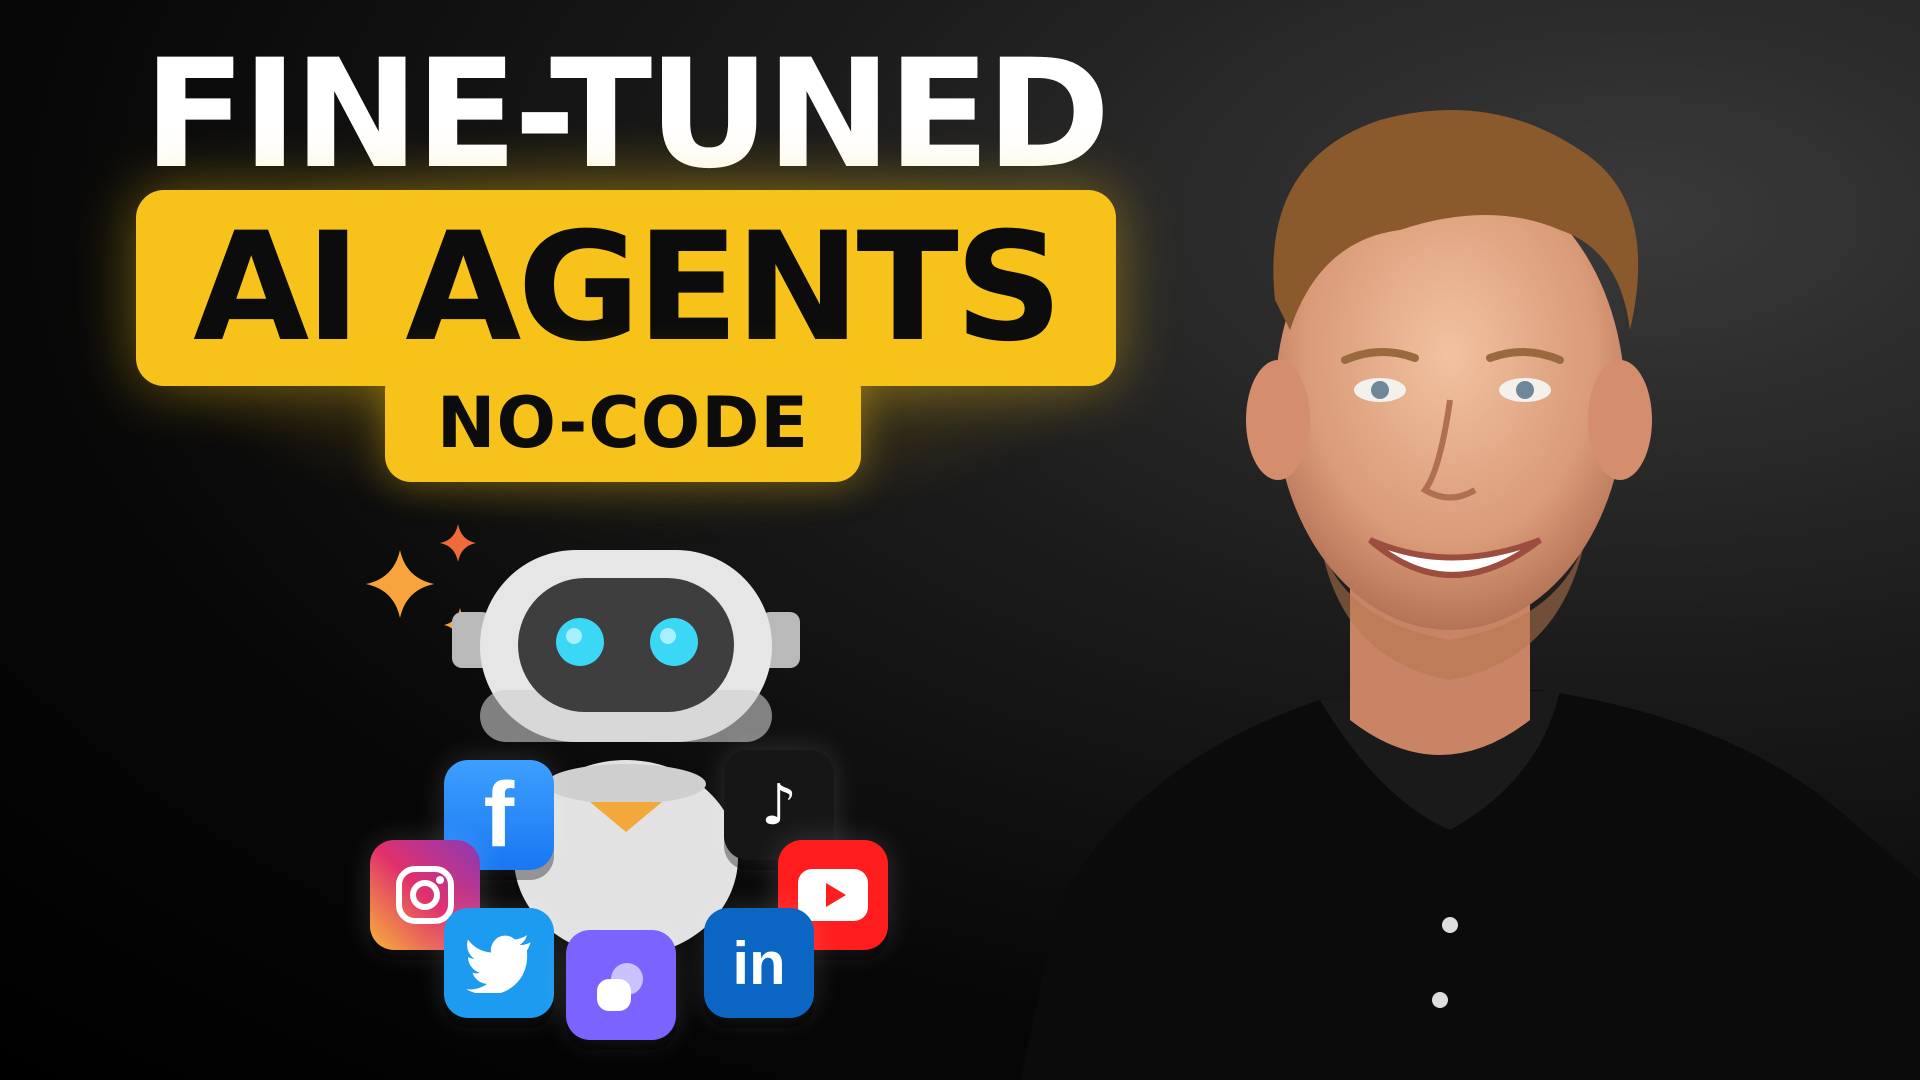 This screenshot has width=1920, height=1080. I want to click on headline-pill: AI AGENTS, so click(626, 288).